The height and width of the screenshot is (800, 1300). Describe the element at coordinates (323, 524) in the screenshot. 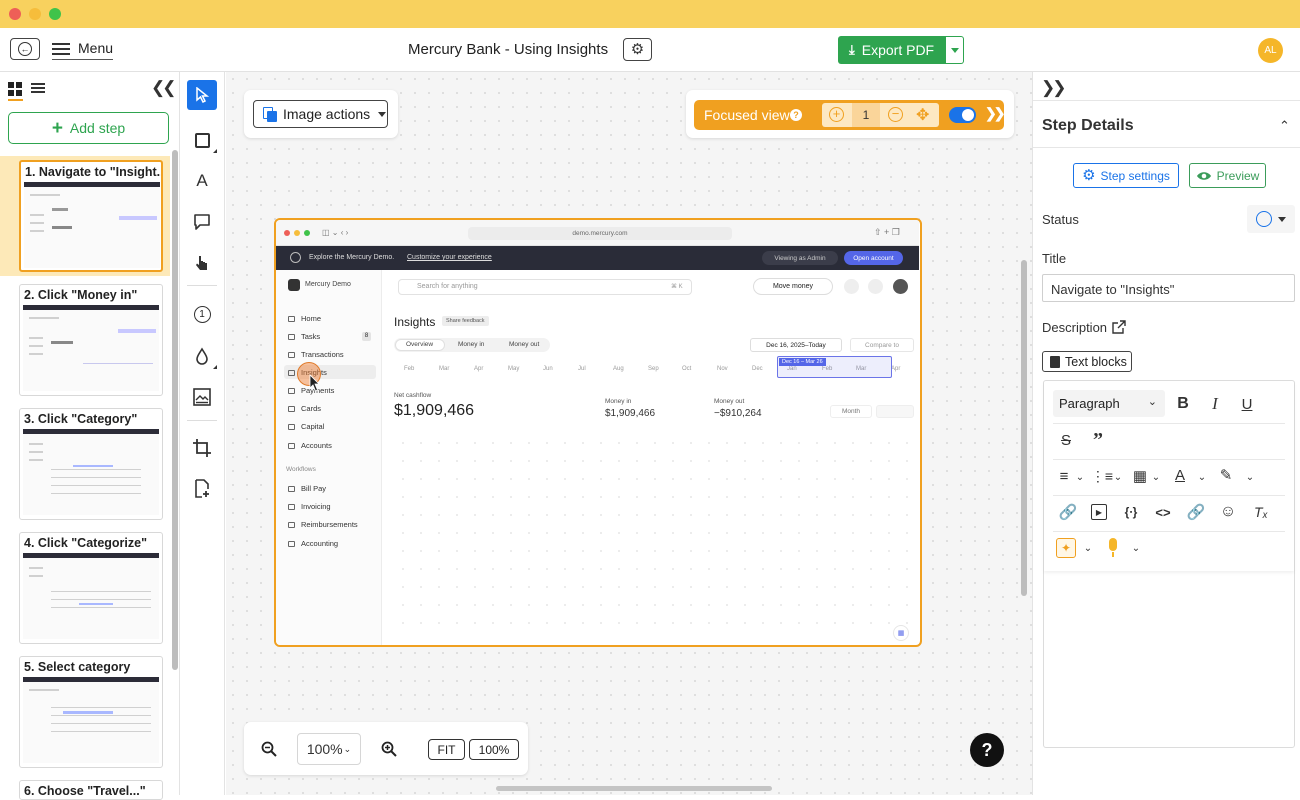

I see `nav-reimbursements: Reimbursements` at that location.